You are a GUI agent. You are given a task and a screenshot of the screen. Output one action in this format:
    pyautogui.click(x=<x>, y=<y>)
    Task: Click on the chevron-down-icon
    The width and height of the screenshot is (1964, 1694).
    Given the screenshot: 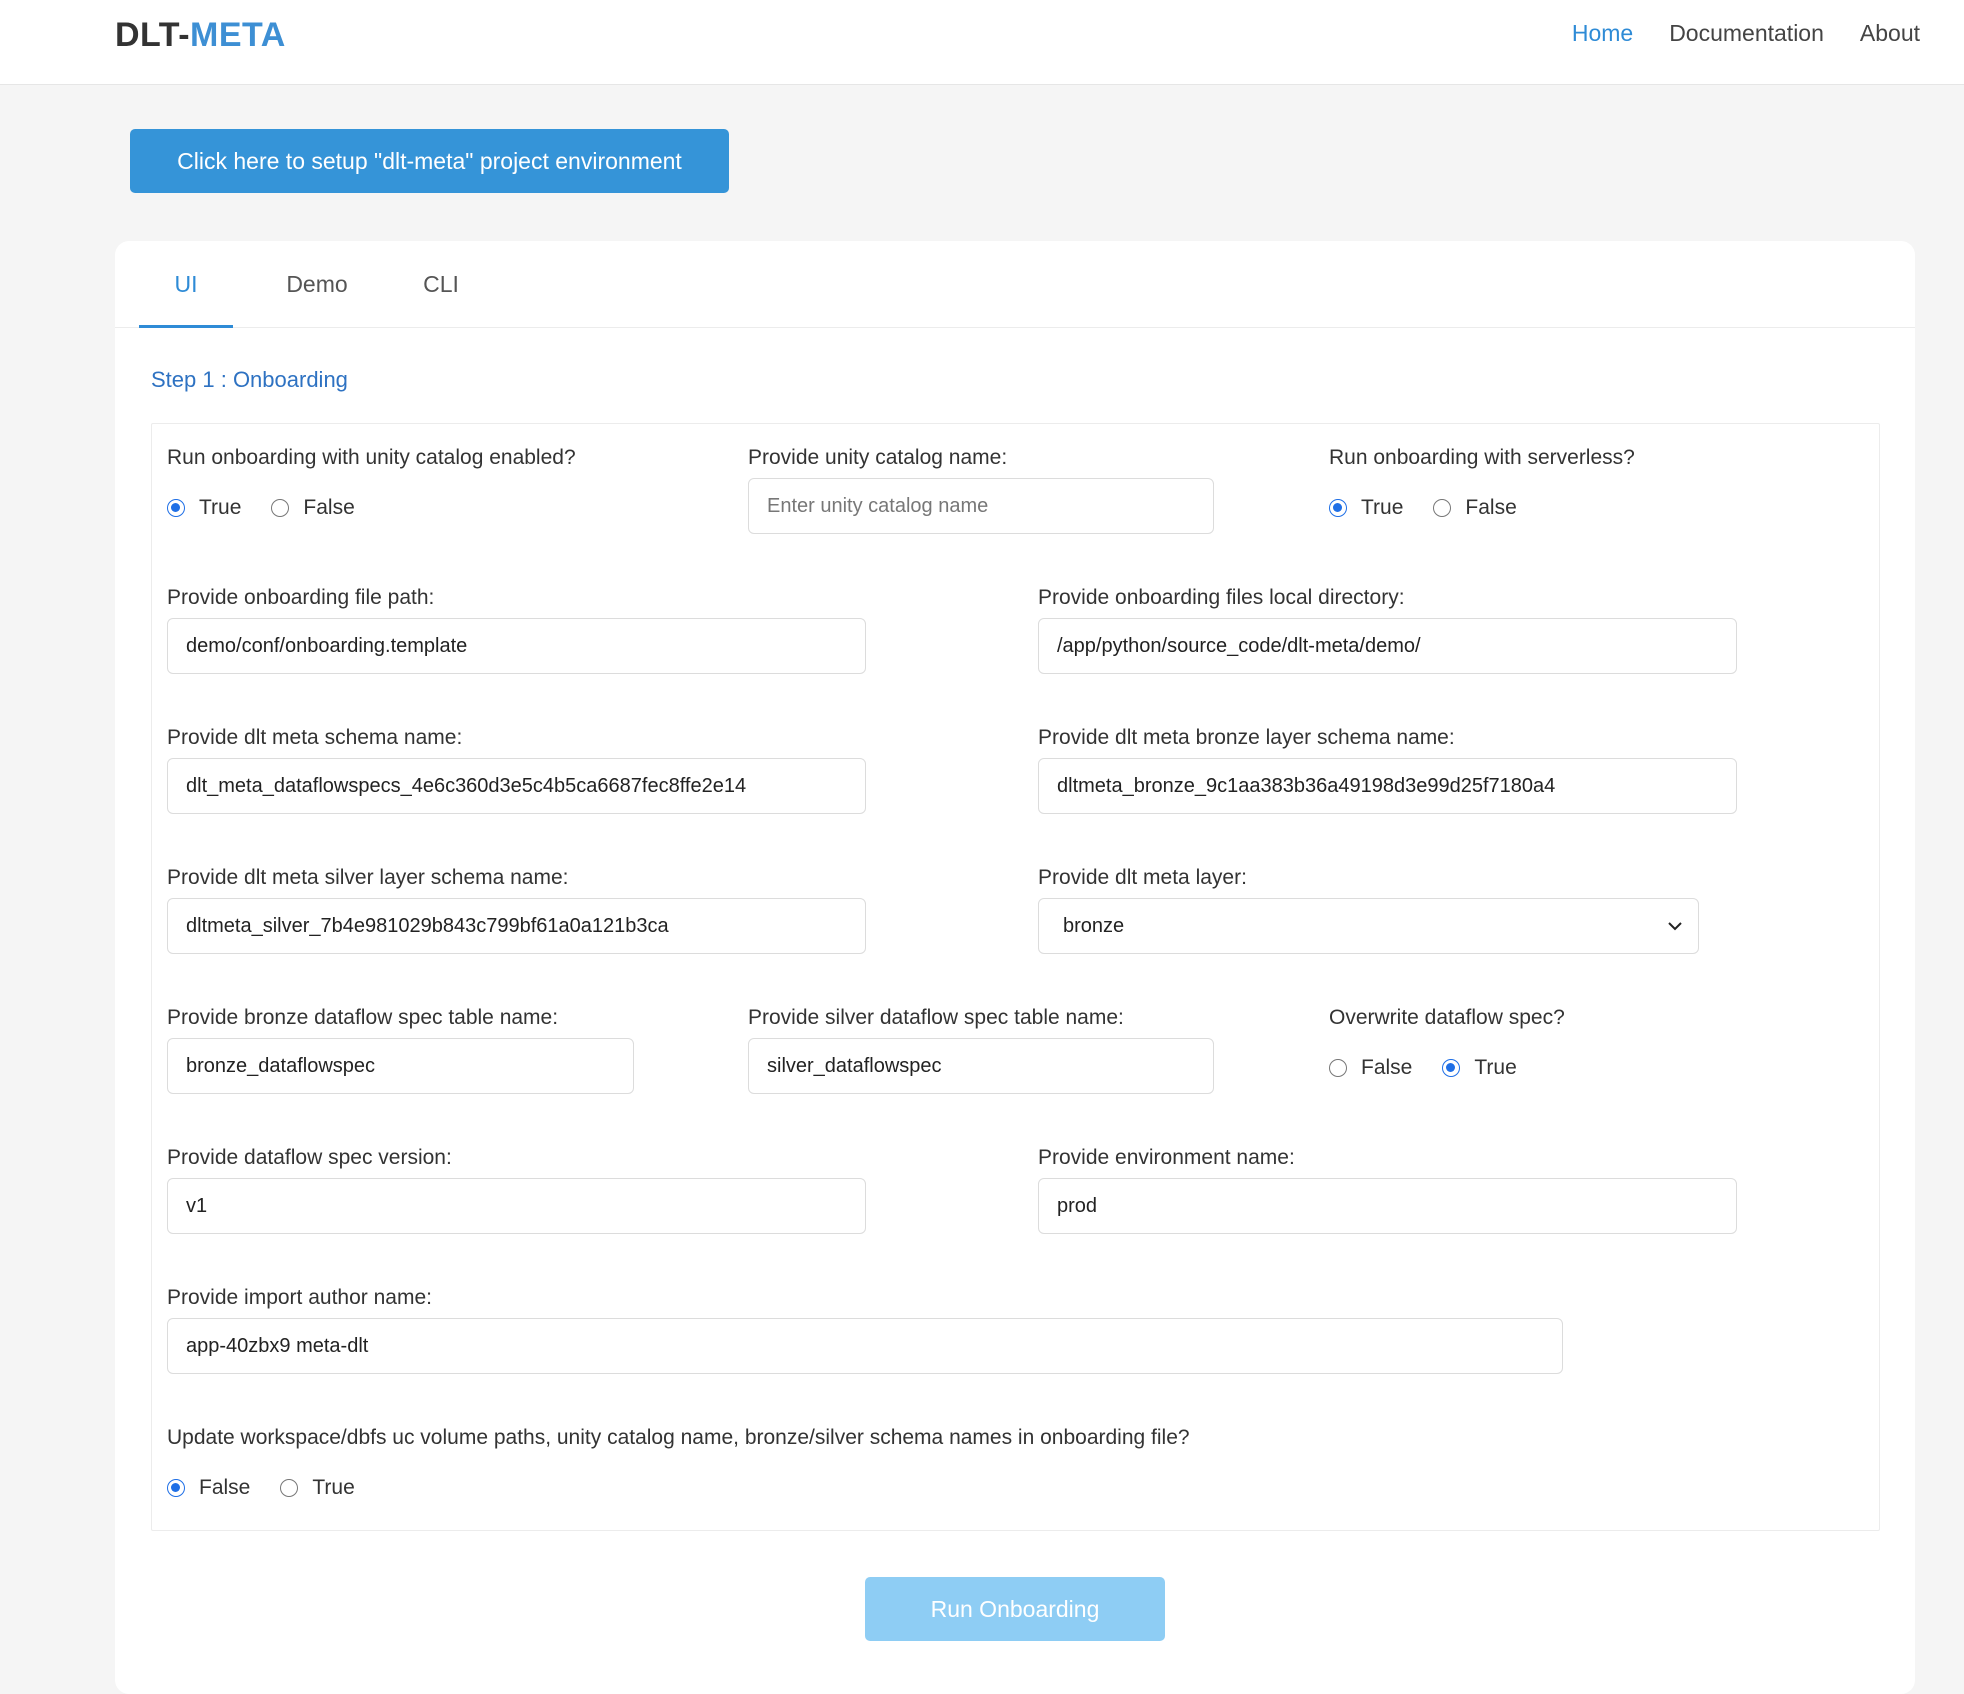 What is the action you would take?
    pyautogui.click(x=1675, y=926)
    